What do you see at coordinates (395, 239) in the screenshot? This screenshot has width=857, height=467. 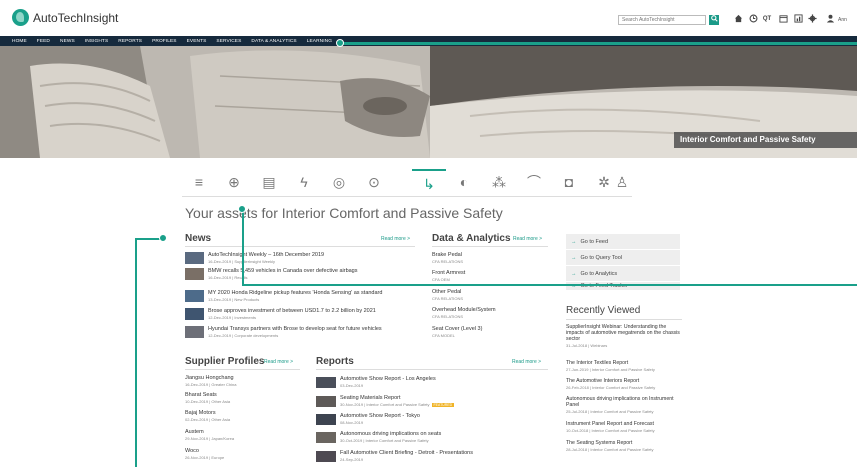 I see `news-read-more: Read more >` at bounding box center [395, 239].